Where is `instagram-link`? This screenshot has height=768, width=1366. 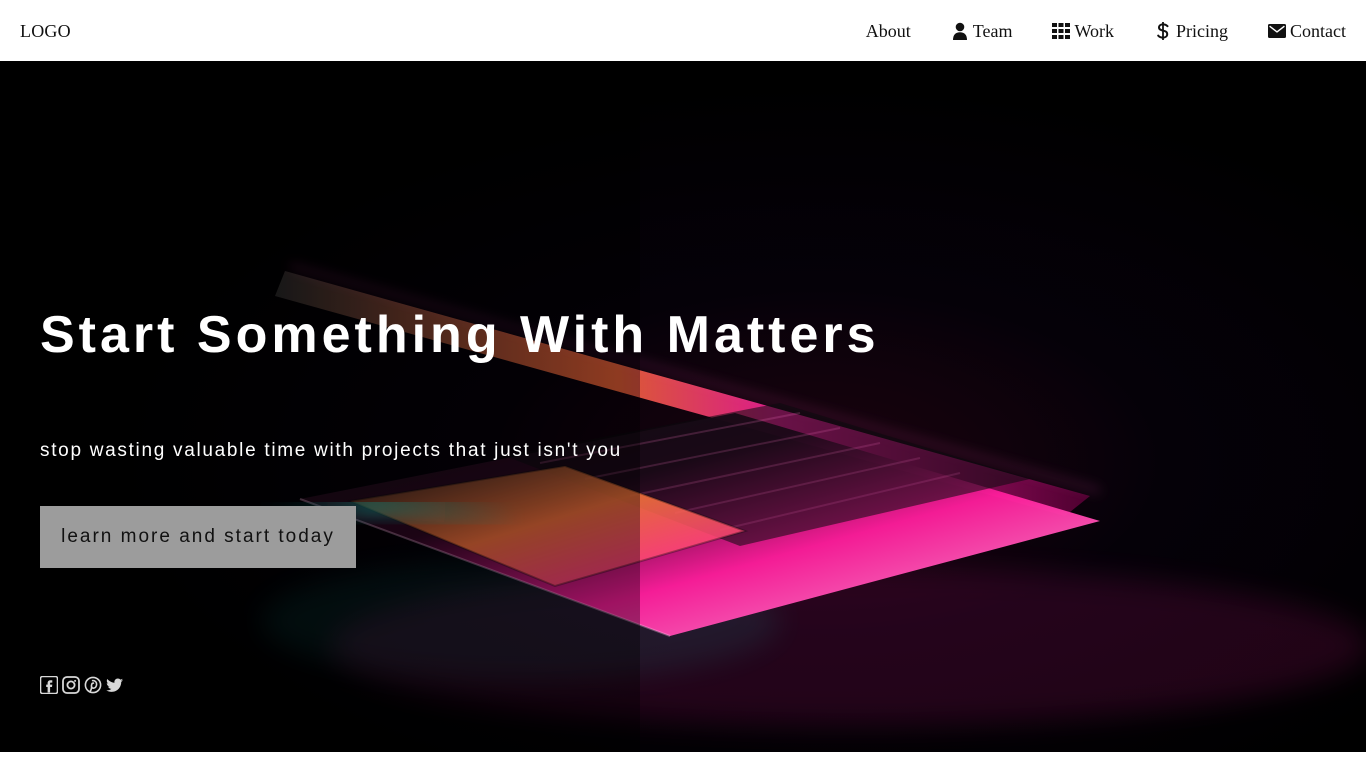 instagram-link is located at coordinates (71, 685).